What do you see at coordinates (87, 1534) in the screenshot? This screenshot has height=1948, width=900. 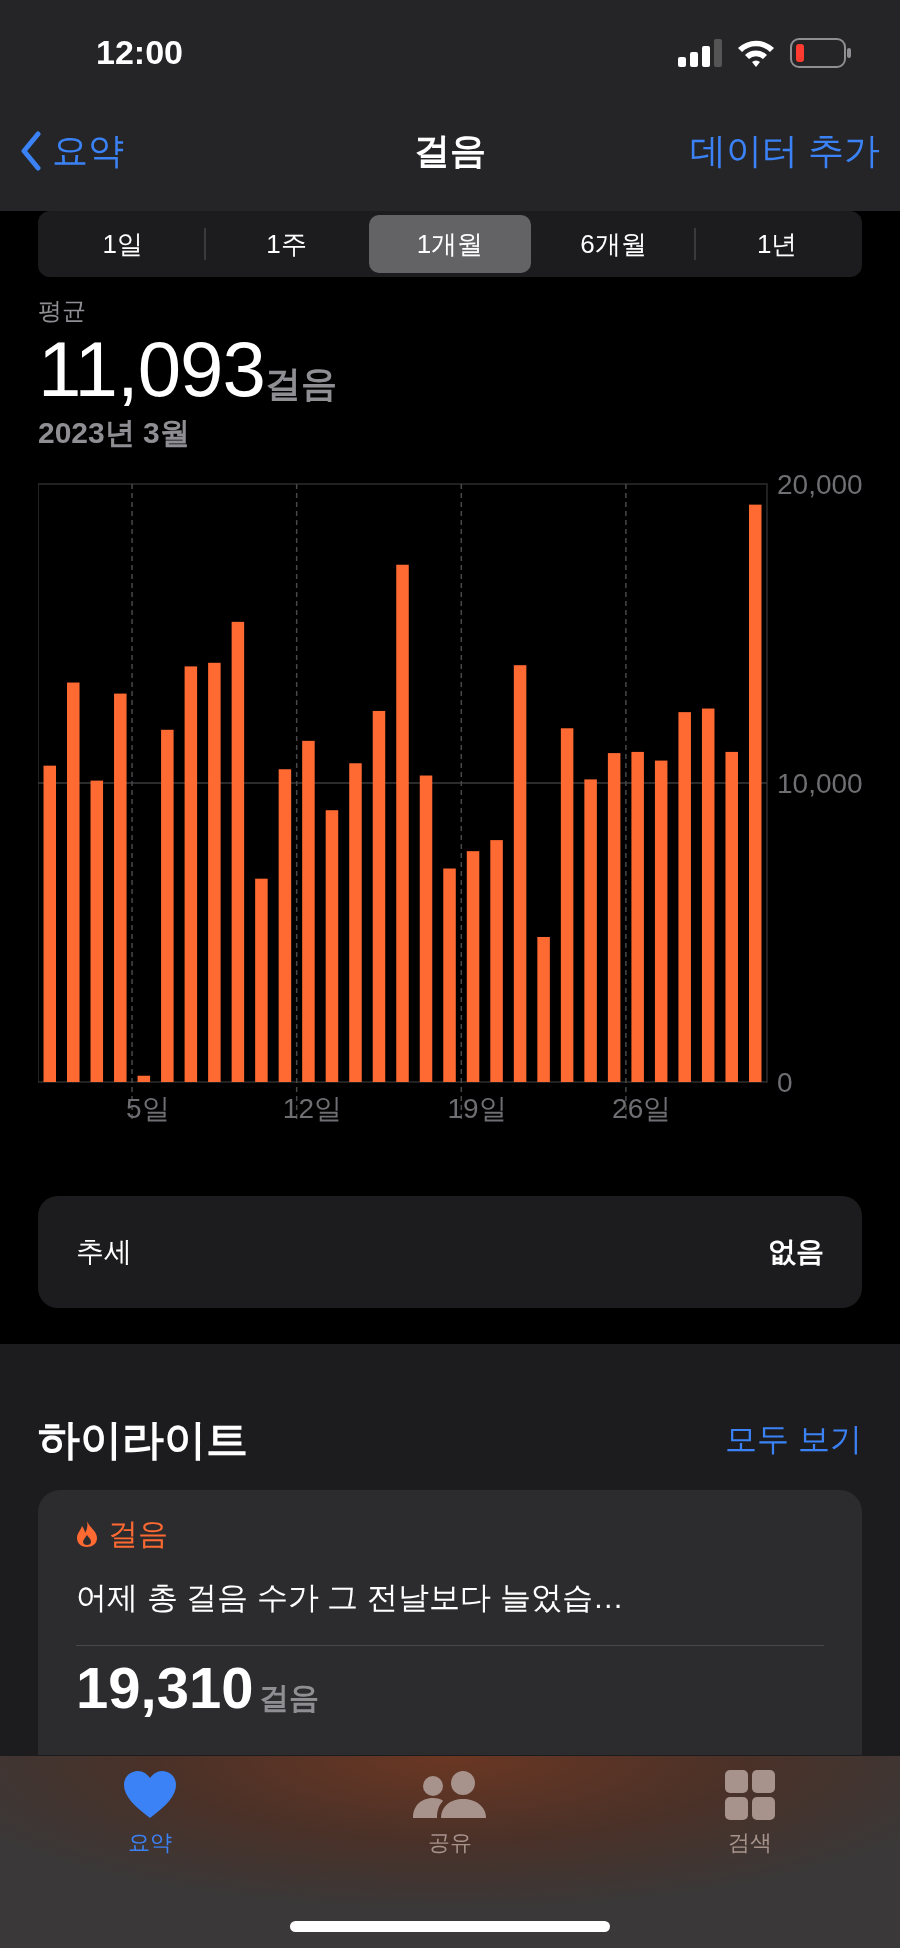 I see `flame-icon` at bounding box center [87, 1534].